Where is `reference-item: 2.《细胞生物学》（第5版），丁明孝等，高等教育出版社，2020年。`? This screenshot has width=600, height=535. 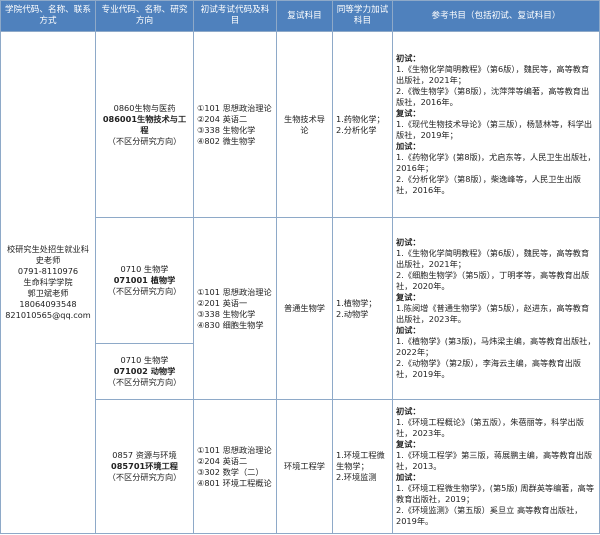 reference-item: 2.《细胞生物学》（第5版），丁明孝等，高等教育出版社，2020年。 is located at coordinates (493, 280).